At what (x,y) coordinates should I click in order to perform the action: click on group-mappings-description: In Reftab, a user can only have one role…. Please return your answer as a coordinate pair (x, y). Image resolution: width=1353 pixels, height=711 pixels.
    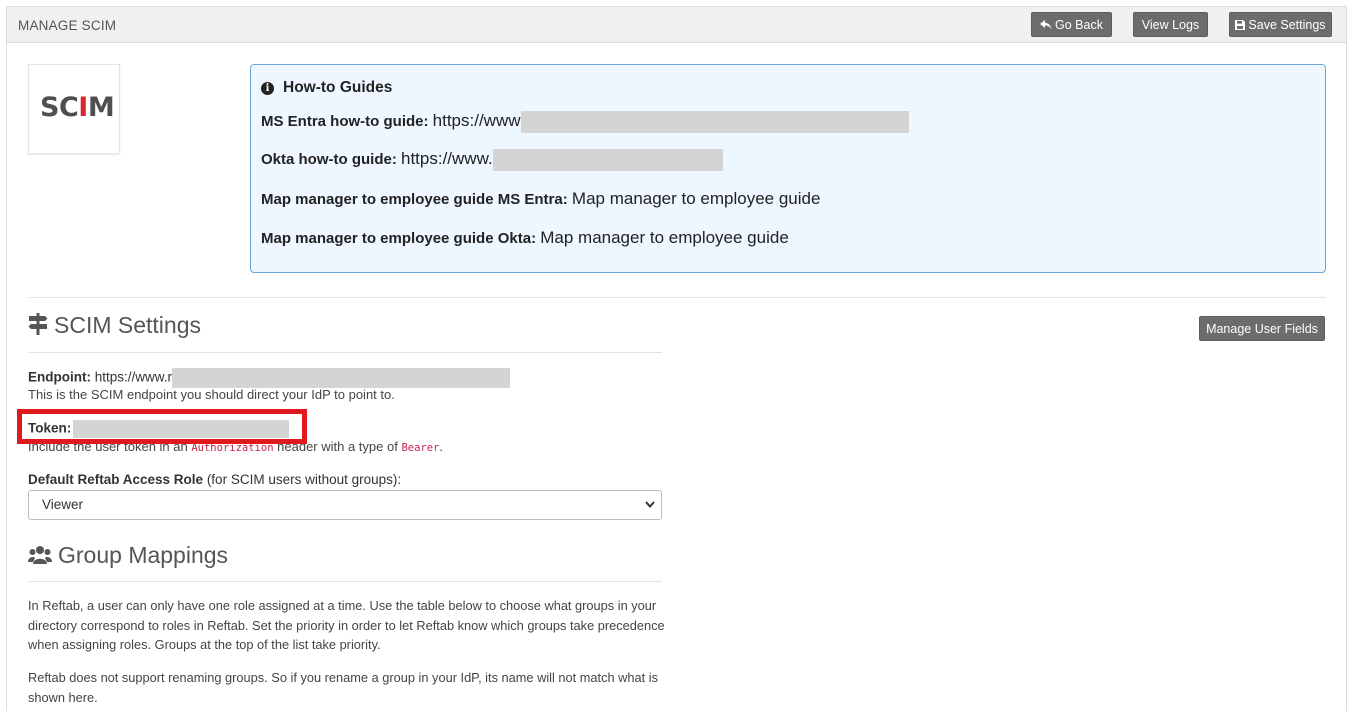
    Looking at the image, I should click on (346, 625).